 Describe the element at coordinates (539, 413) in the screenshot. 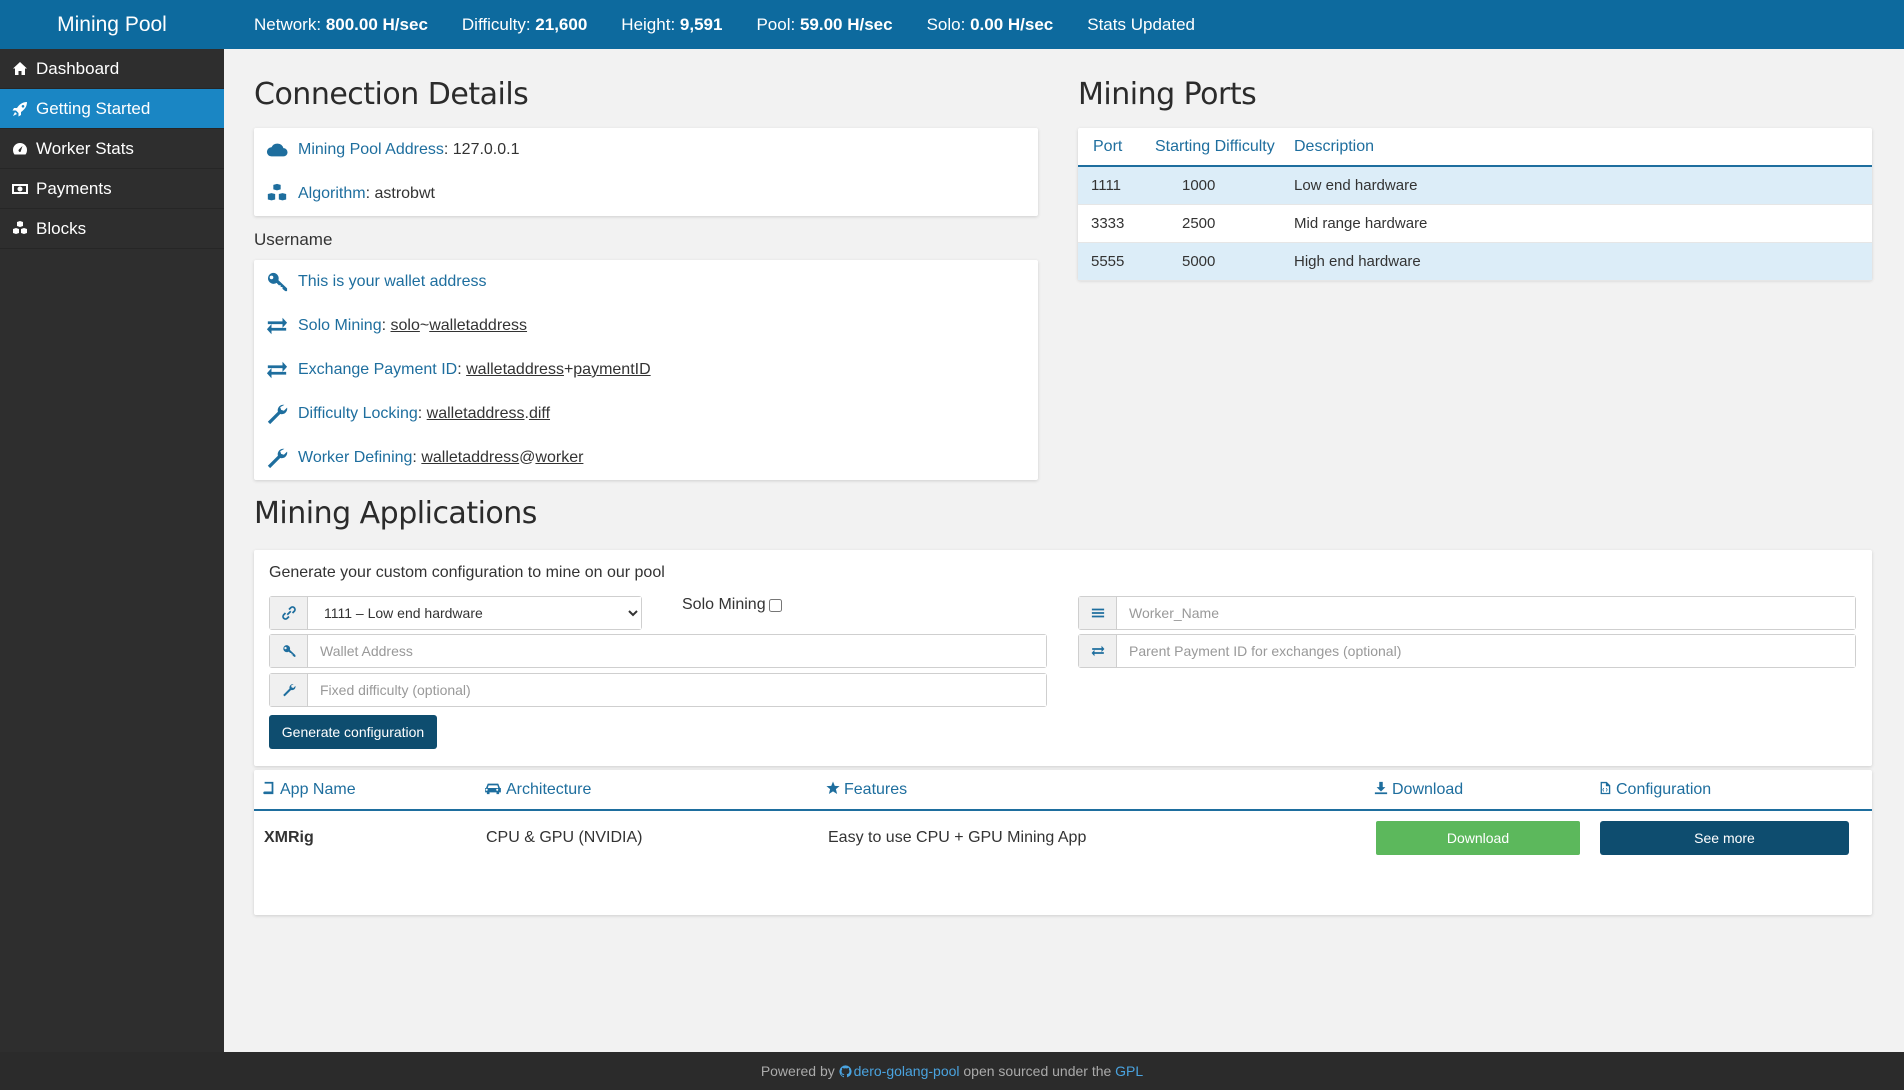

I see `difflock-suffix: diff` at that location.